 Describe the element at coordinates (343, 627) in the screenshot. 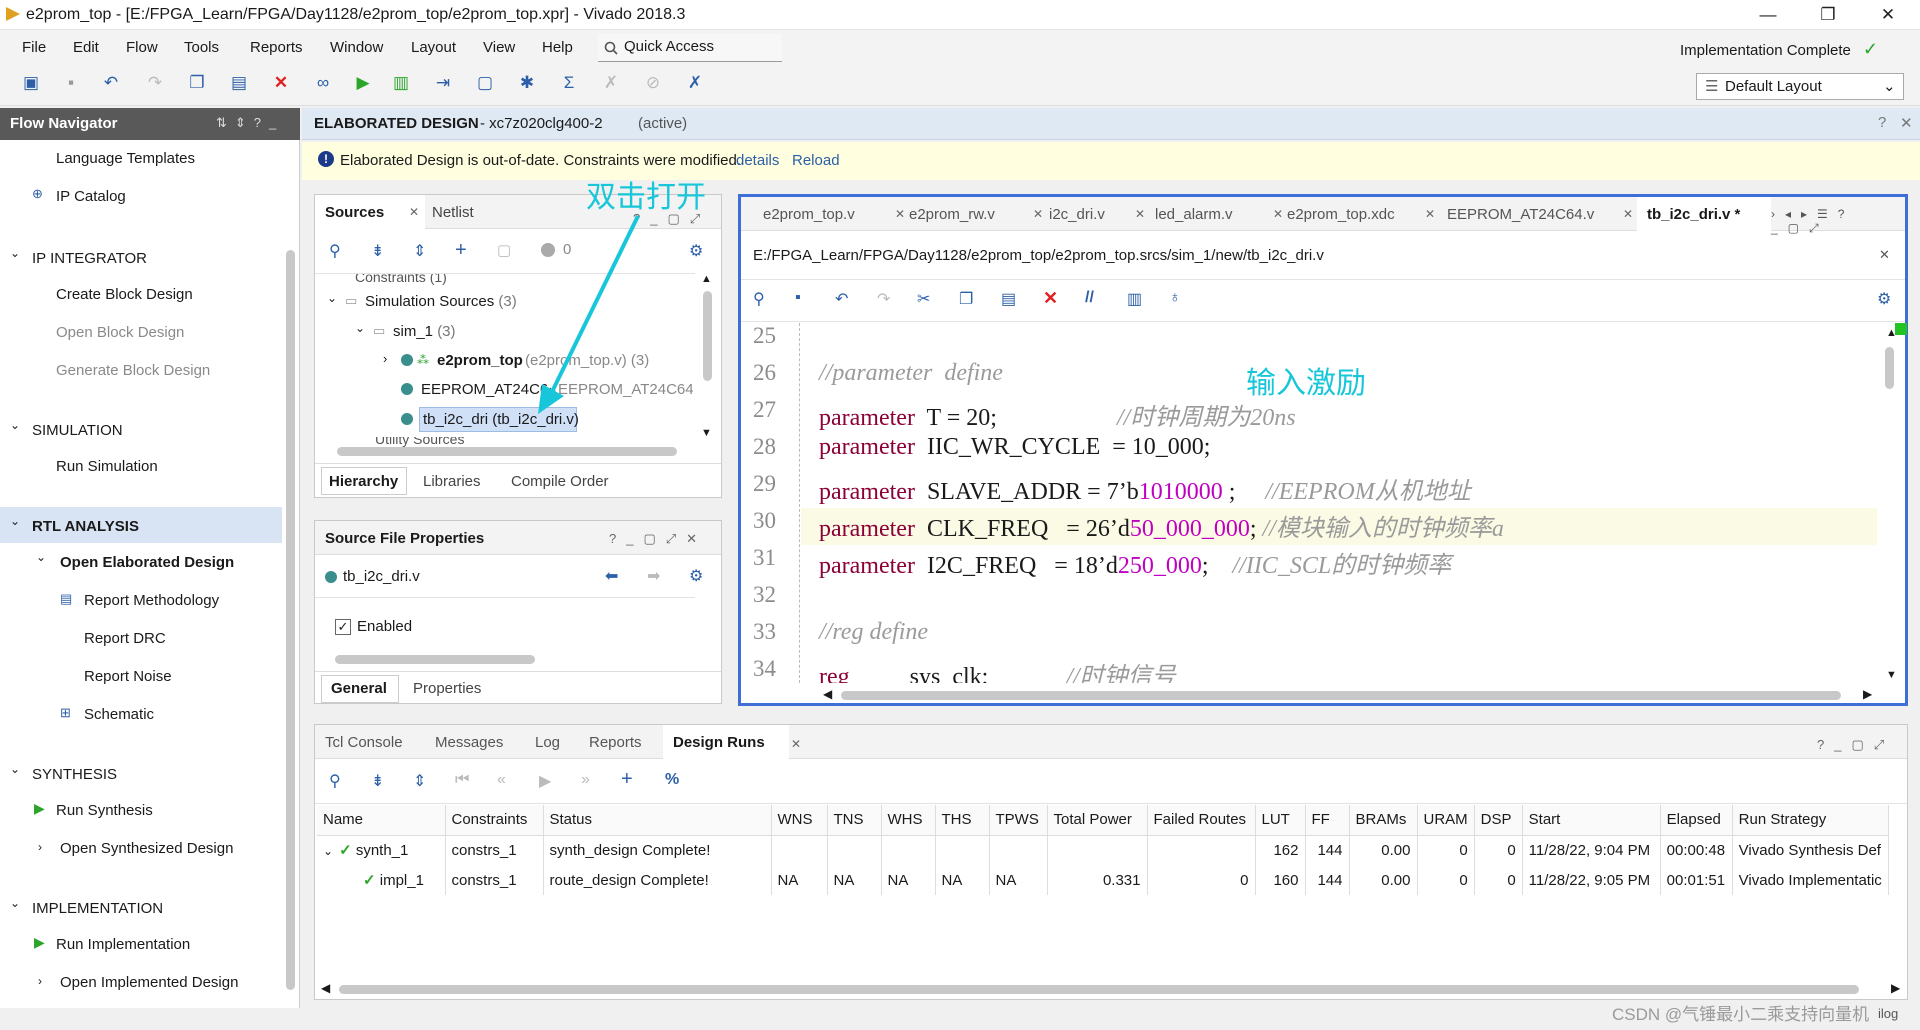

I see `enabled-checkbox: ✓` at that location.